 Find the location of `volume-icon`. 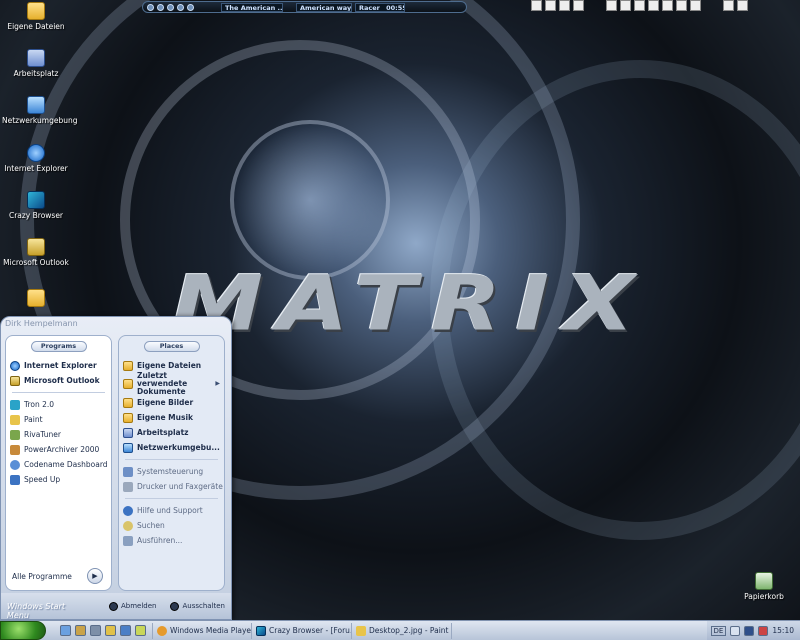

volume-icon is located at coordinates (735, 630).